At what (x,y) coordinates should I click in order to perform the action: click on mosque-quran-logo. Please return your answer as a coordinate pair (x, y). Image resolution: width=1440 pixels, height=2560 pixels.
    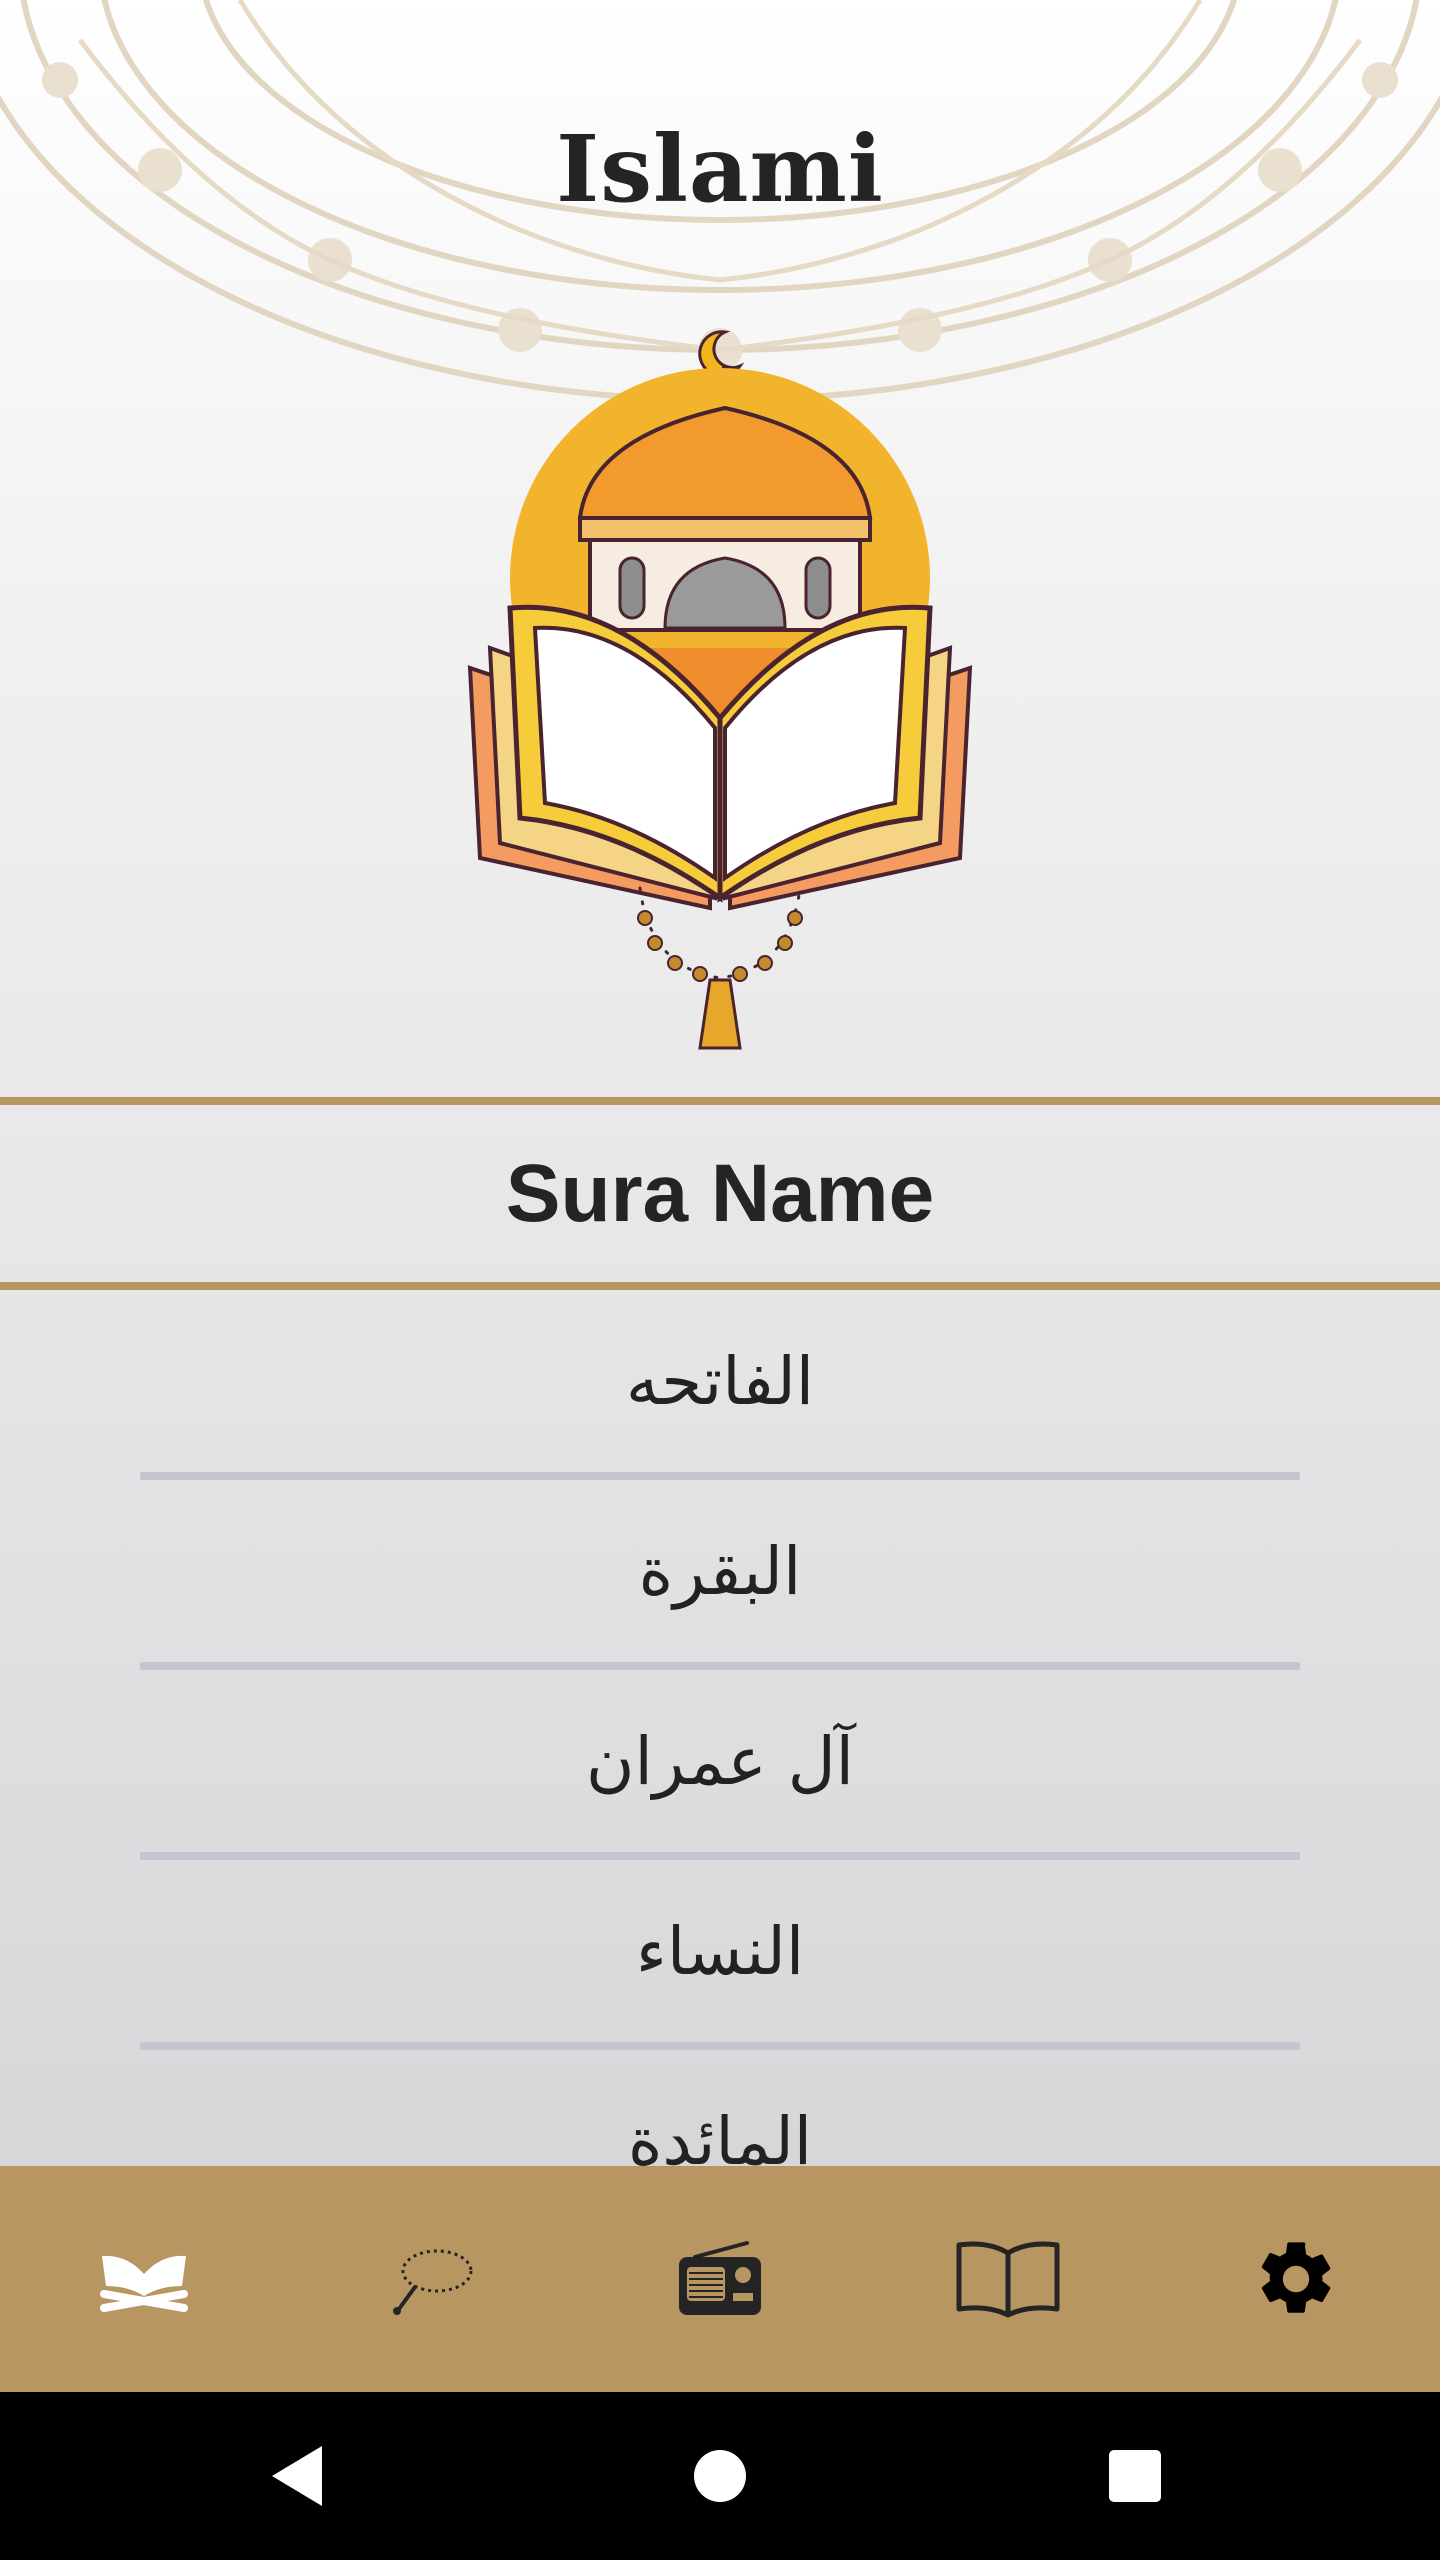
    Looking at the image, I should click on (720, 690).